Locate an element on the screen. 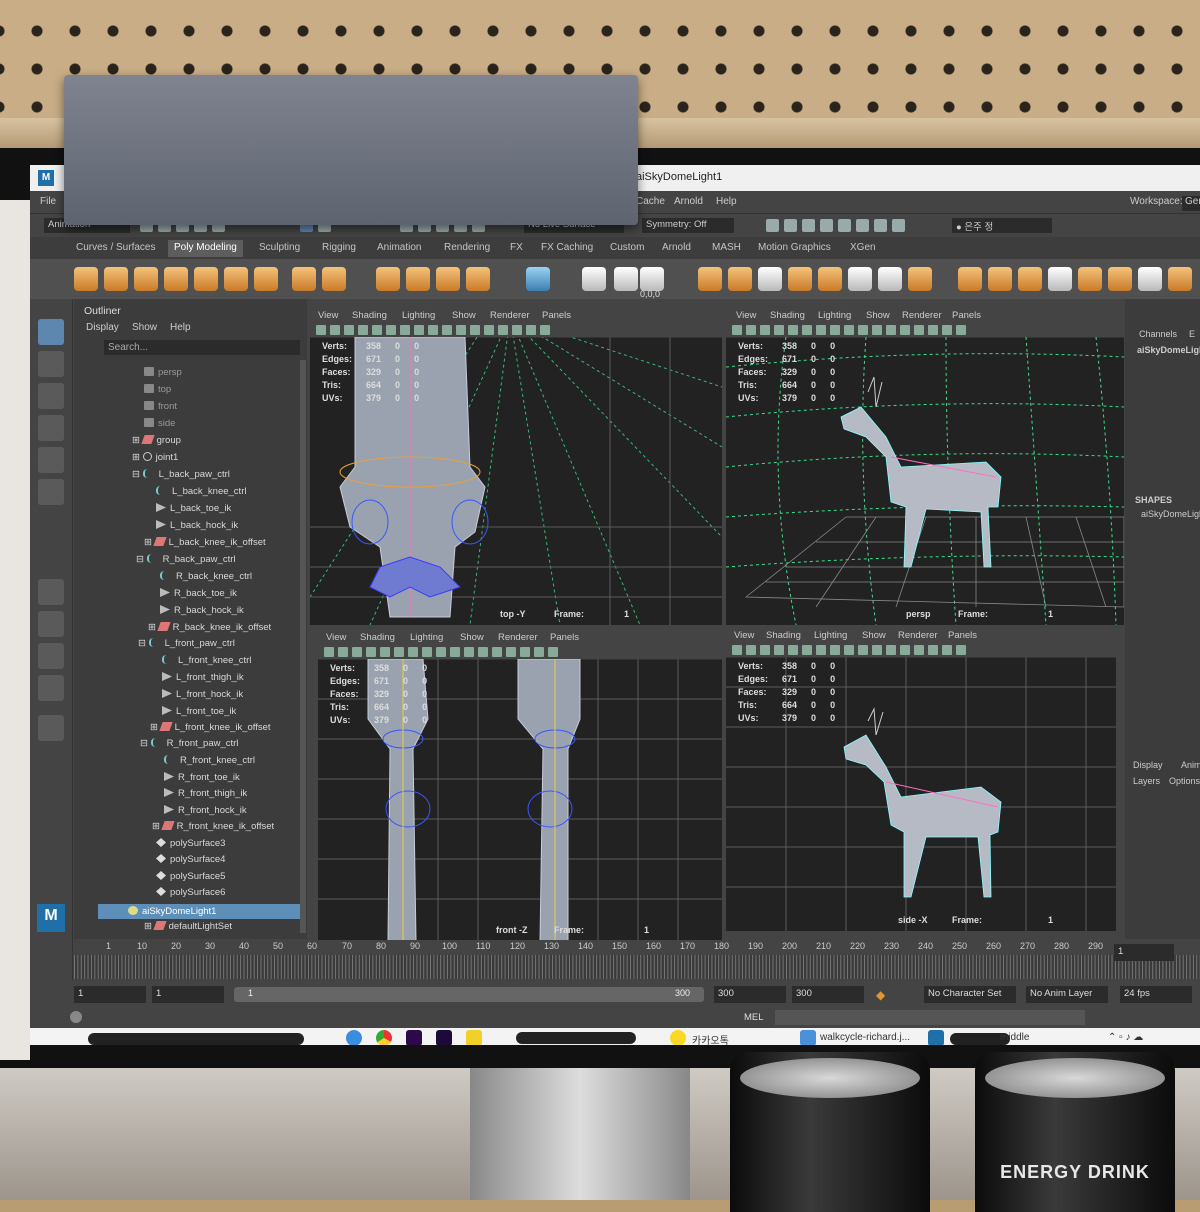  tab-sculpting: Sculpting is located at coordinates (279, 248).